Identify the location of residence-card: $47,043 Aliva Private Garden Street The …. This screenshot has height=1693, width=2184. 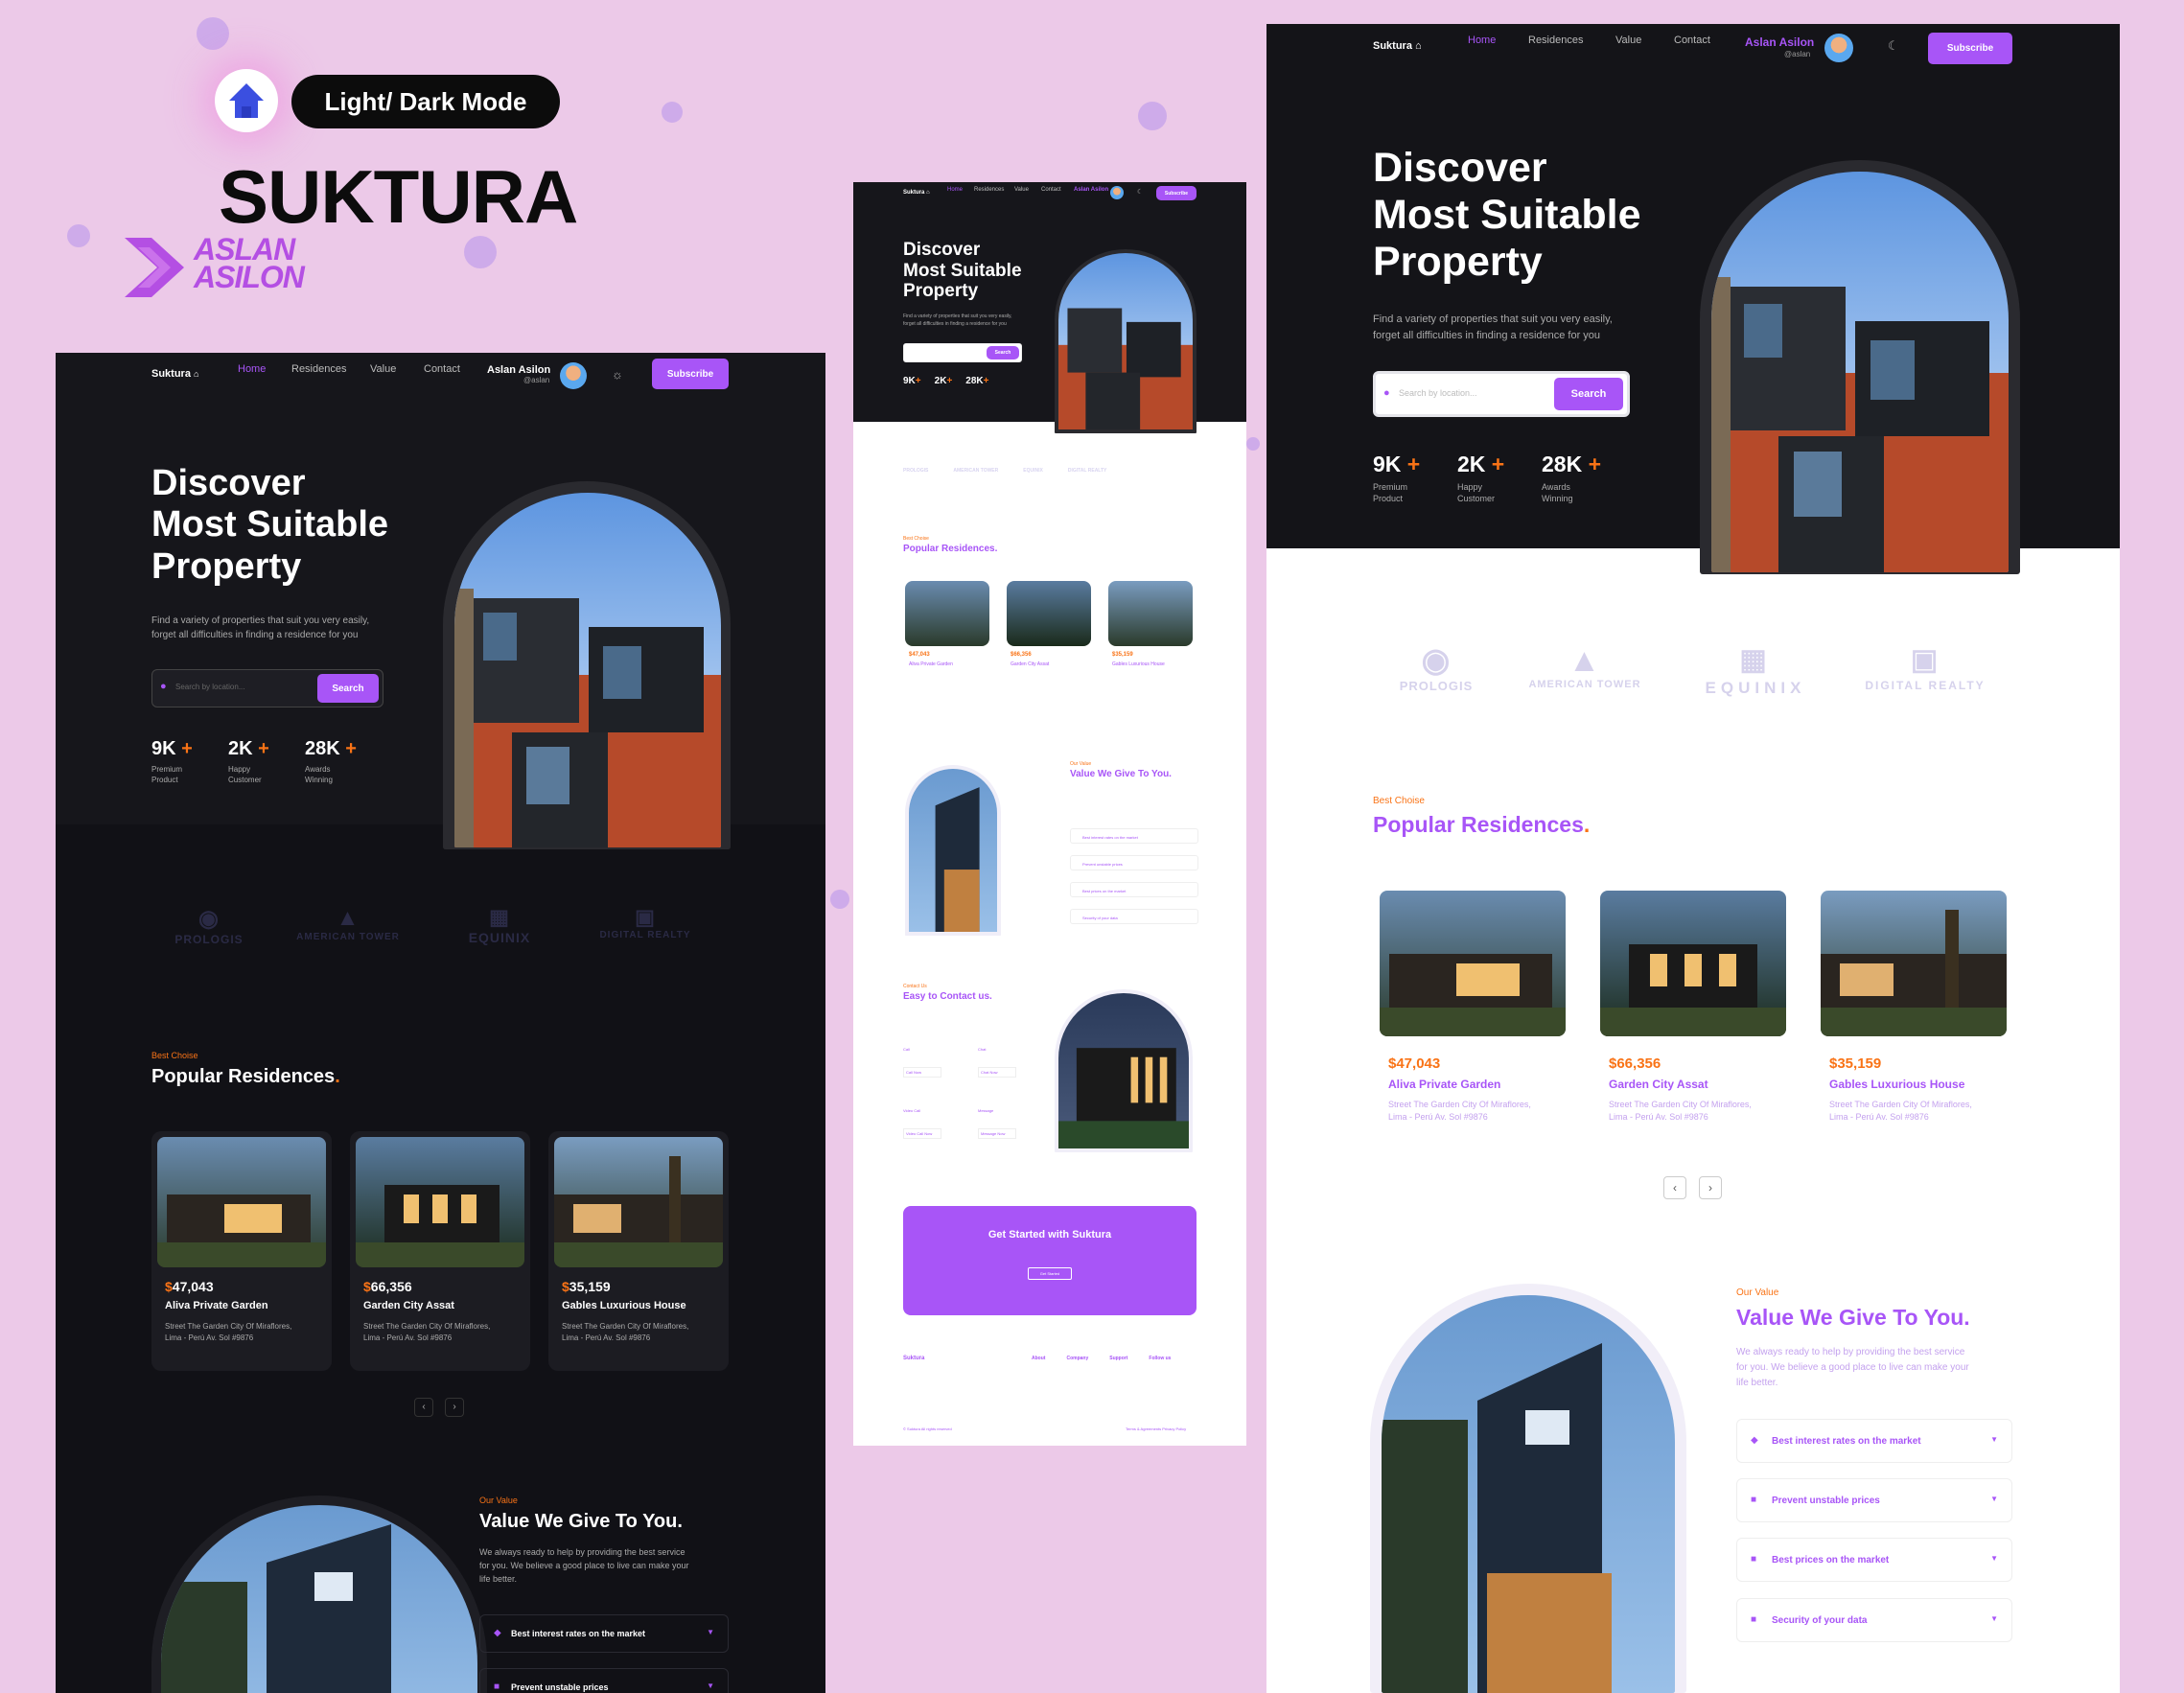
(241, 1251).